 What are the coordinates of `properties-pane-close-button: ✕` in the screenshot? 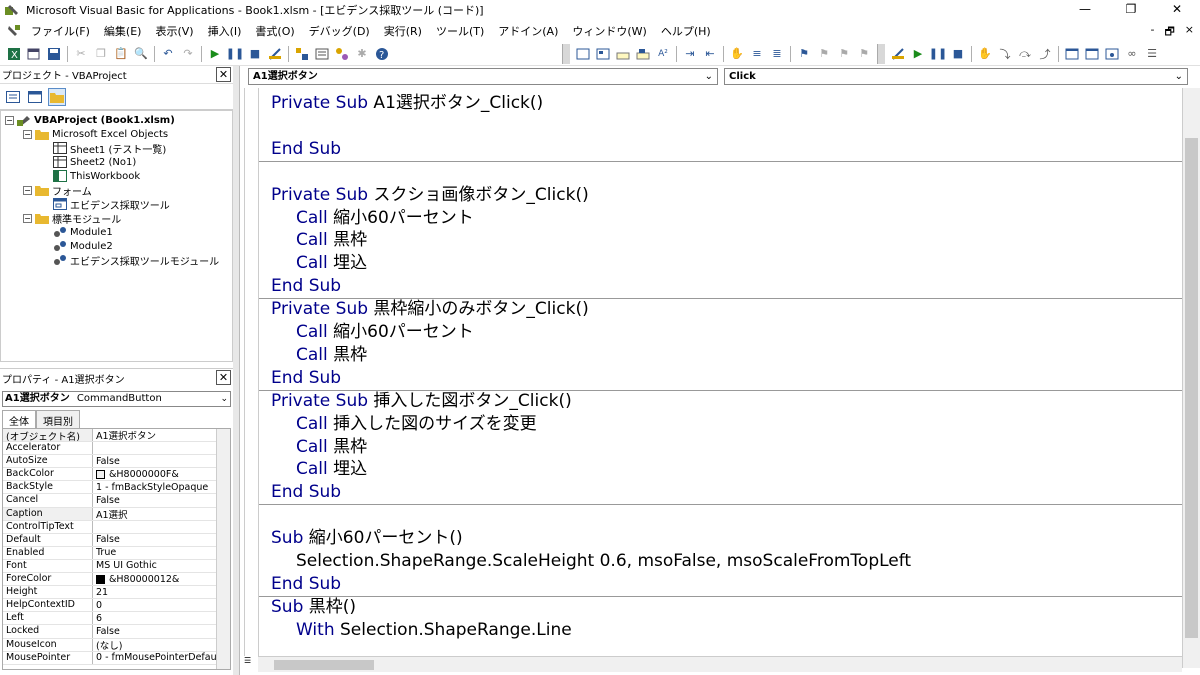 It's located at (223, 377).